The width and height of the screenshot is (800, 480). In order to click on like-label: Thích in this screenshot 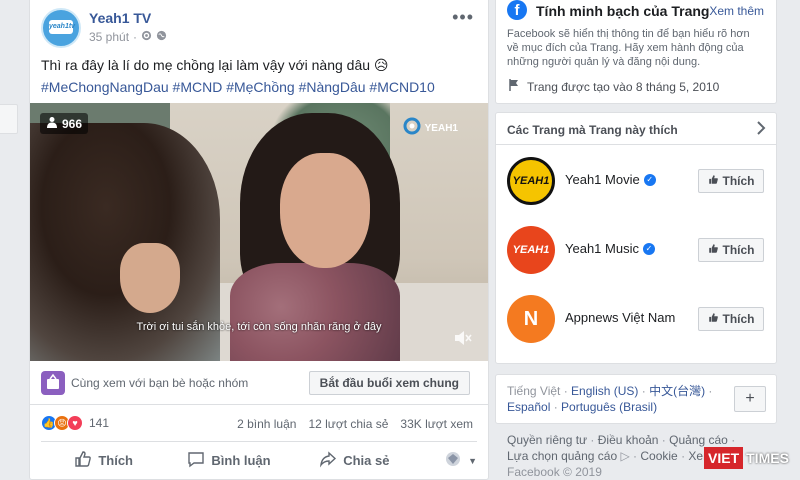, I will do `click(115, 460)`.